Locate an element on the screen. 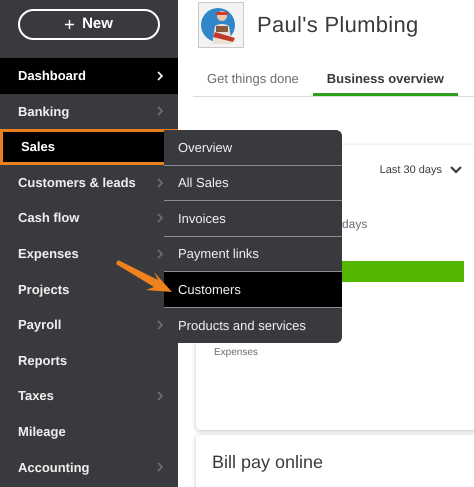  sidebar-item: Taxes is located at coordinates (89, 396).